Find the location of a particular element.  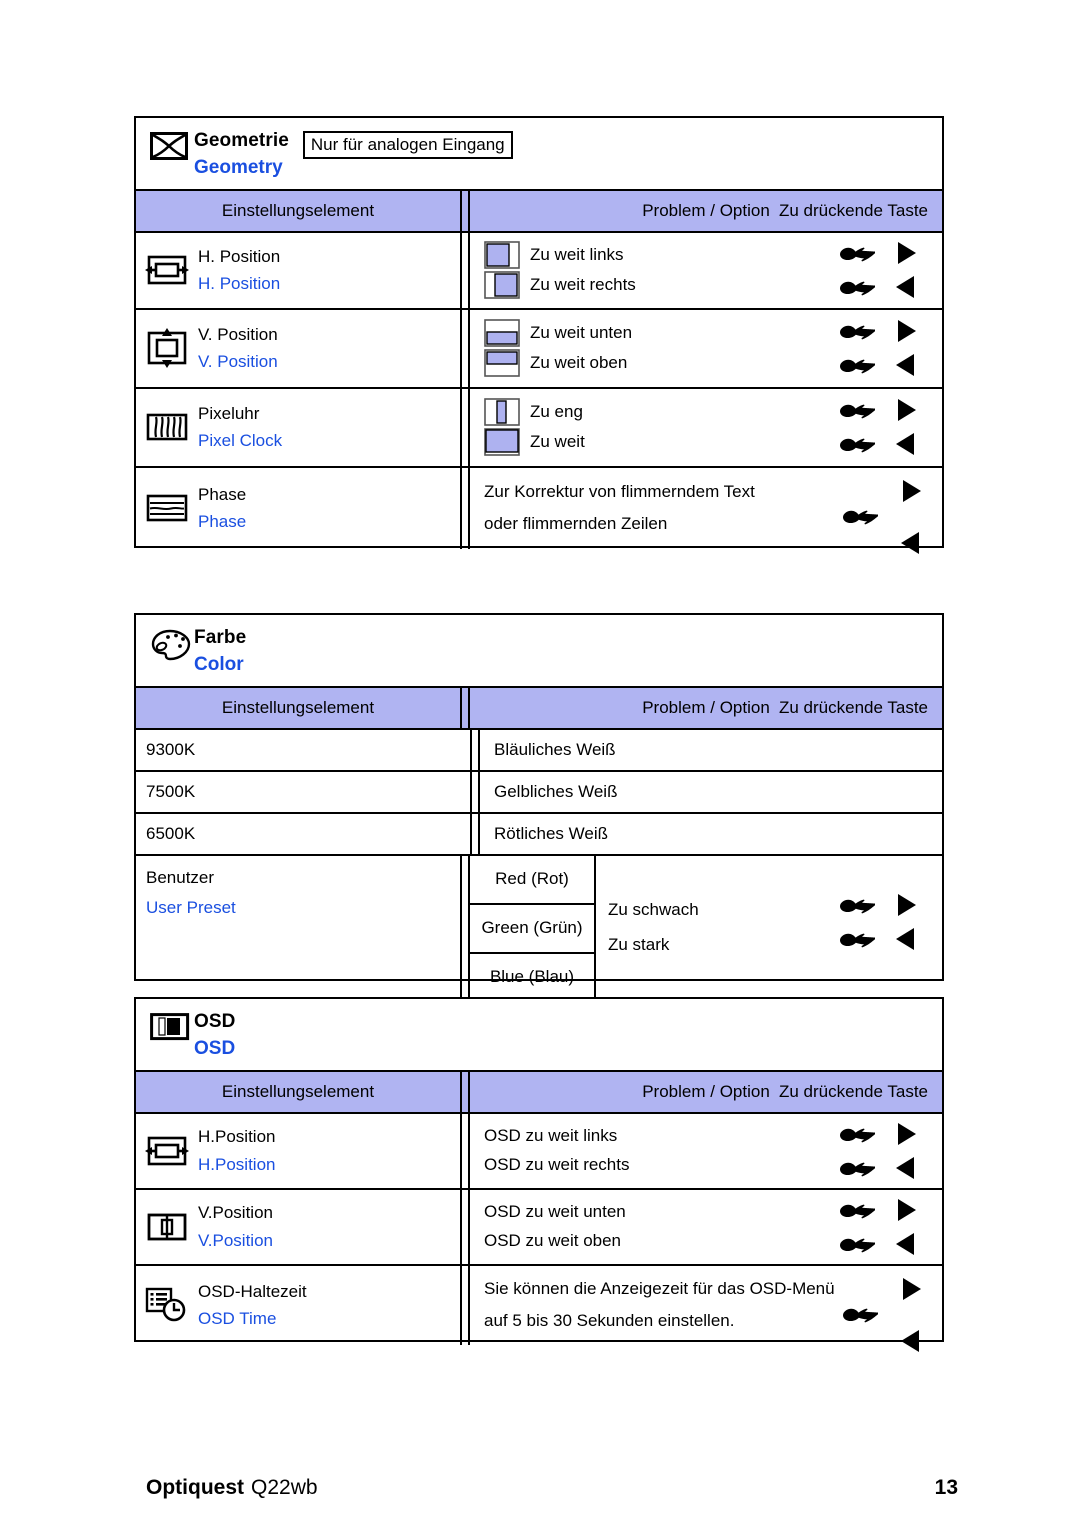

color-temp-description: Bläuliches Weiß is located at coordinates (555, 749).